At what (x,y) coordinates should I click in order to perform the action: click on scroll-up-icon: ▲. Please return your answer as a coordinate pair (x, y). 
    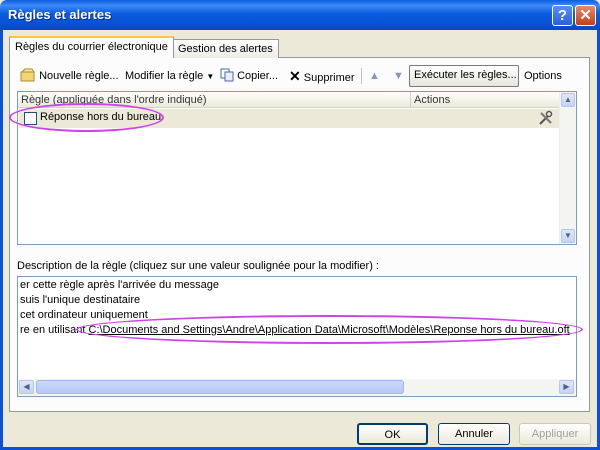
    Looking at the image, I should click on (568, 100).